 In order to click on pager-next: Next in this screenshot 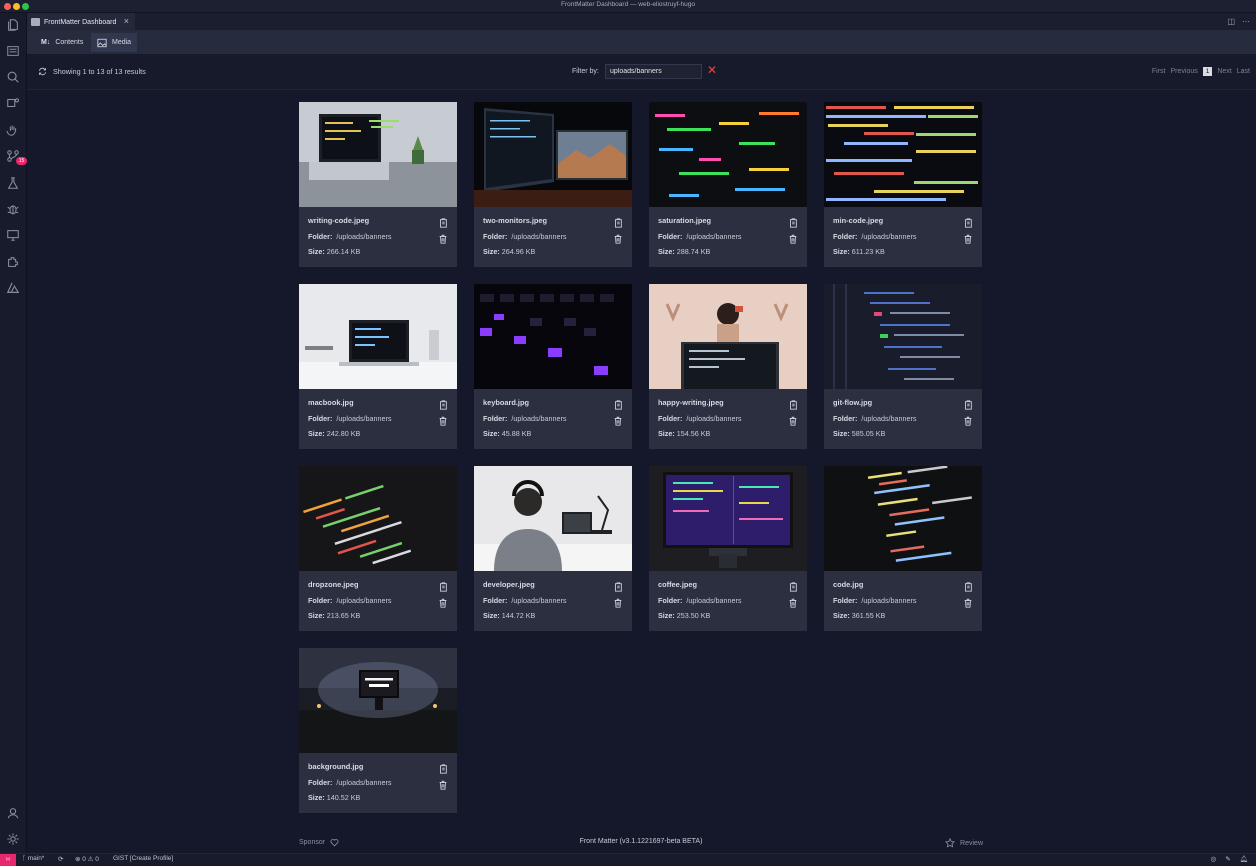, I will do `click(1224, 71)`.